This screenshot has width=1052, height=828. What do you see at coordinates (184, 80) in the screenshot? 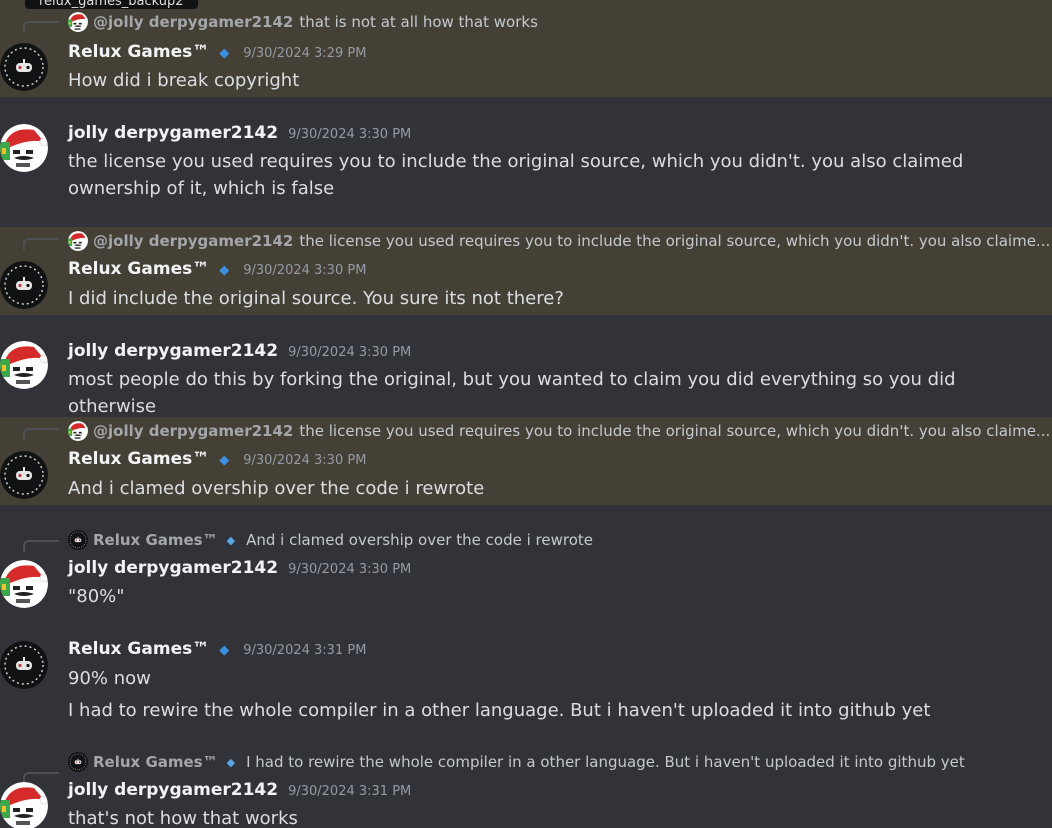
I see `message-text: How did i break copyright` at bounding box center [184, 80].